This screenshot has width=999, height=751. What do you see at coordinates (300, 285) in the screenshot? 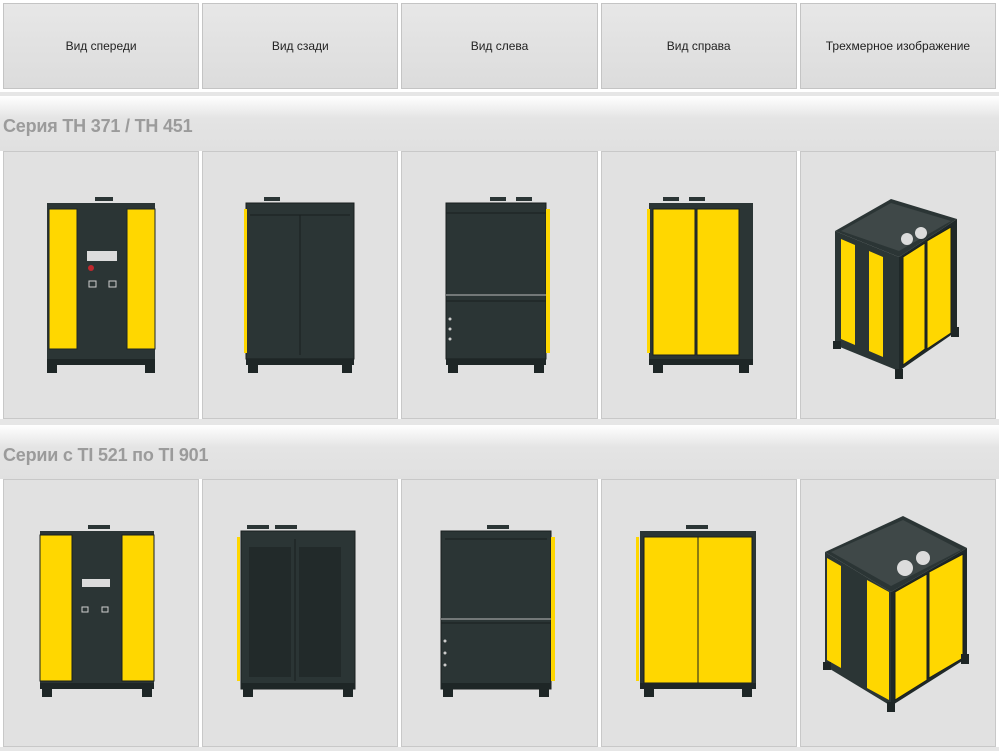
I see `series-1-rear-image` at bounding box center [300, 285].